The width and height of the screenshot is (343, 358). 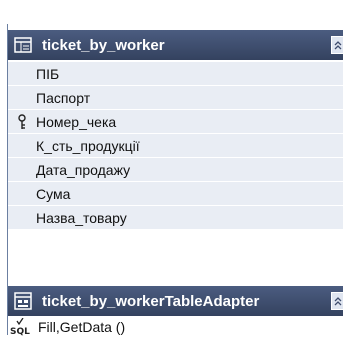 I want to click on column-row: ПІБ, so click(x=175, y=74).